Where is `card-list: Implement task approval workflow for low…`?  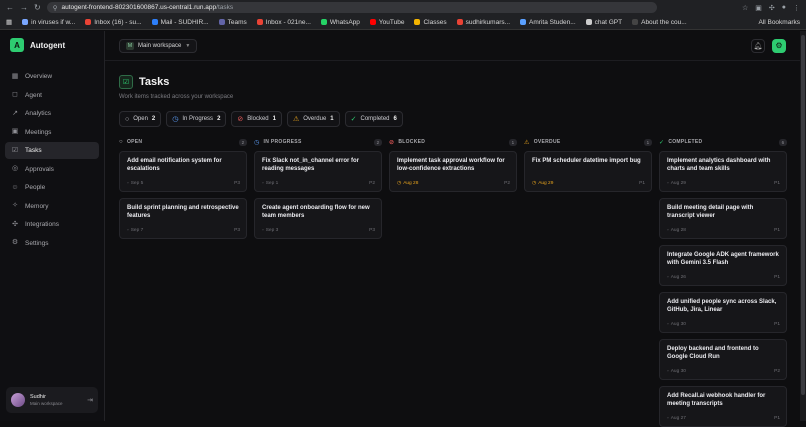
card-list: Implement task approval workflow for low… is located at coordinates (453, 171).